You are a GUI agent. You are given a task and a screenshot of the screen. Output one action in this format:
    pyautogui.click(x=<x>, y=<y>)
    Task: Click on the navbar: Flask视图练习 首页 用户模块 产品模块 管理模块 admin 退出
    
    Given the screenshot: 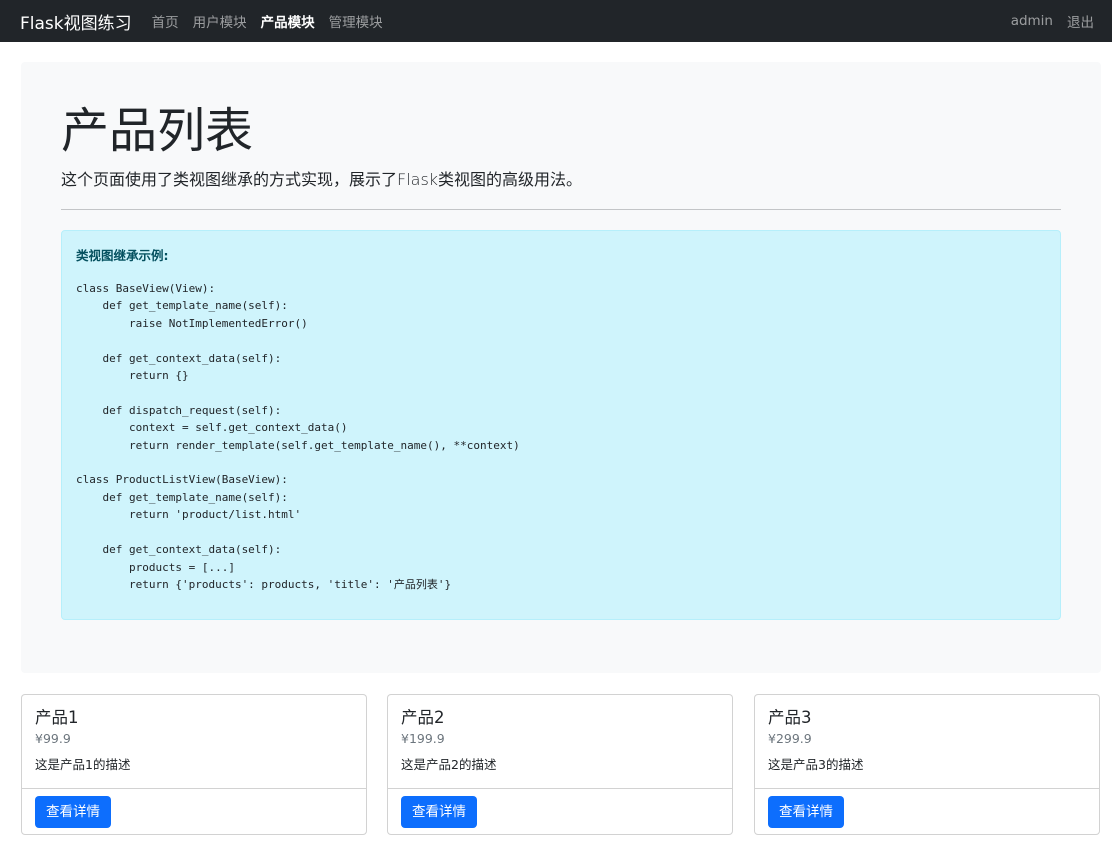 What is the action you would take?
    pyautogui.click(x=556, y=21)
    